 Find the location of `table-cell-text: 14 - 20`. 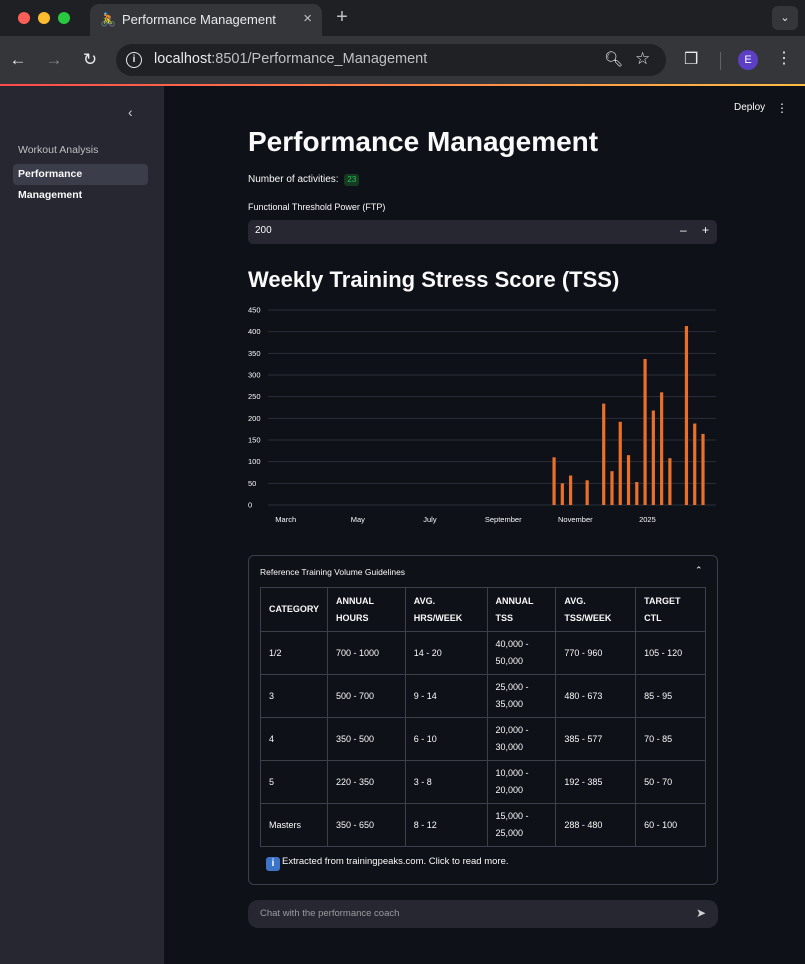

table-cell-text: 14 - 20 is located at coordinates (427, 652).